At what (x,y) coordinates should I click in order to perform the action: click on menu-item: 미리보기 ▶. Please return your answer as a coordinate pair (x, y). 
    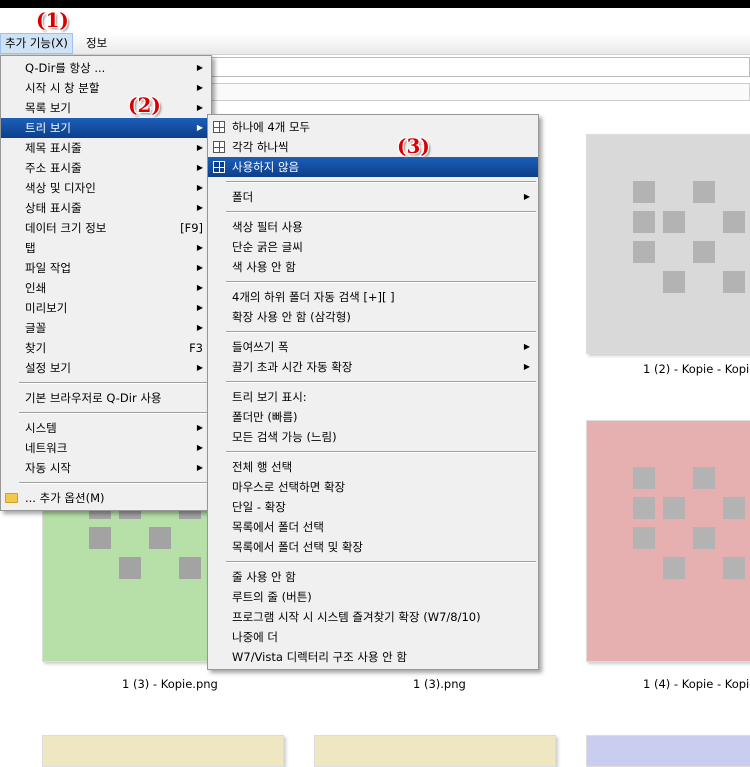
    Looking at the image, I should click on (106, 308).